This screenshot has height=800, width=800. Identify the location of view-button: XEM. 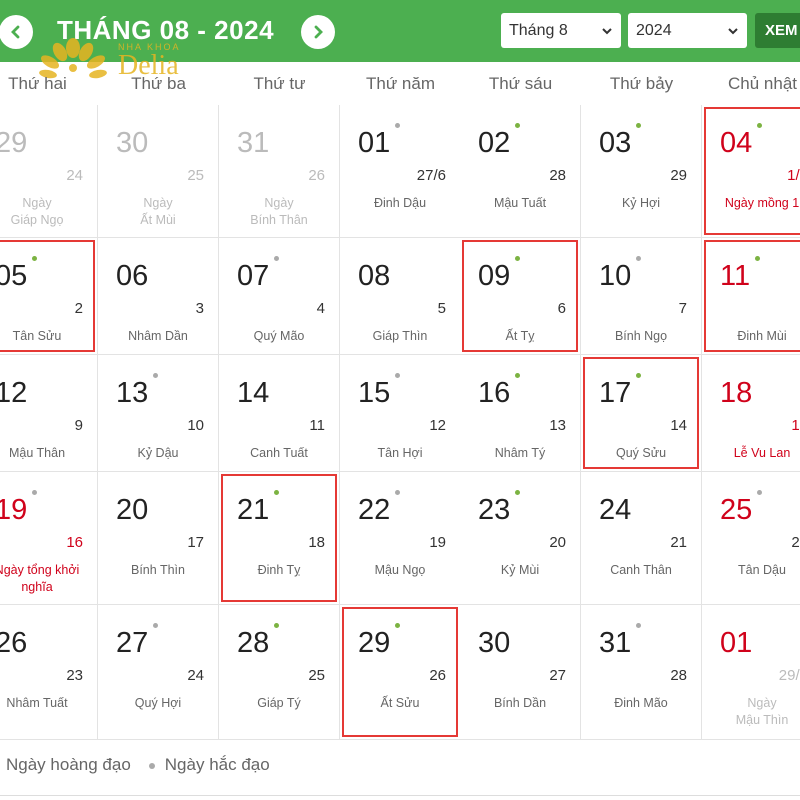
(777, 30).